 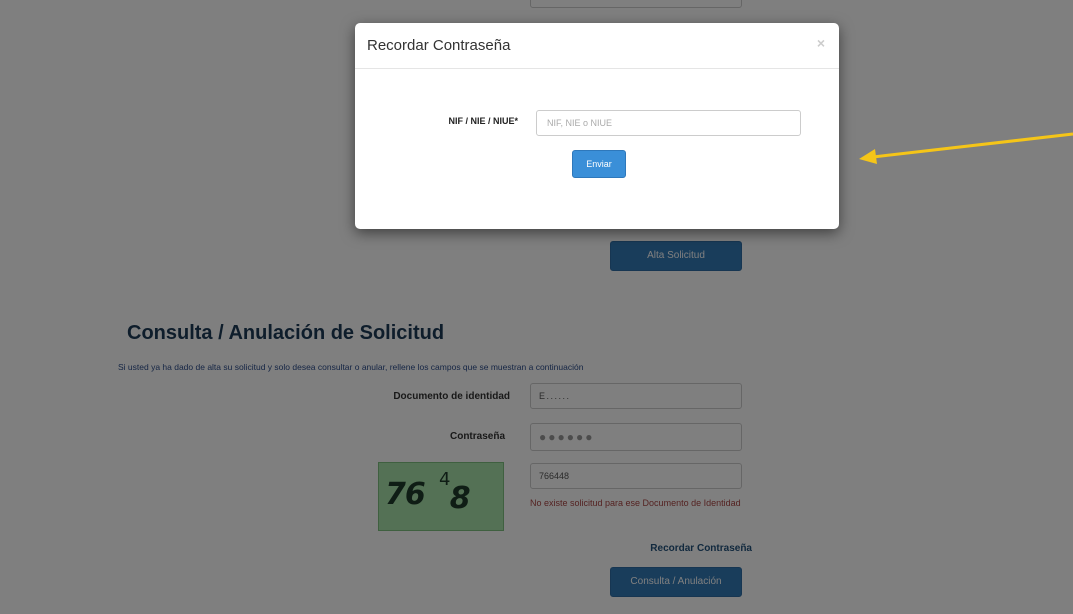 I want to click on nif-input: NIF, NIE o NIUE, so click(x=668, y=123).